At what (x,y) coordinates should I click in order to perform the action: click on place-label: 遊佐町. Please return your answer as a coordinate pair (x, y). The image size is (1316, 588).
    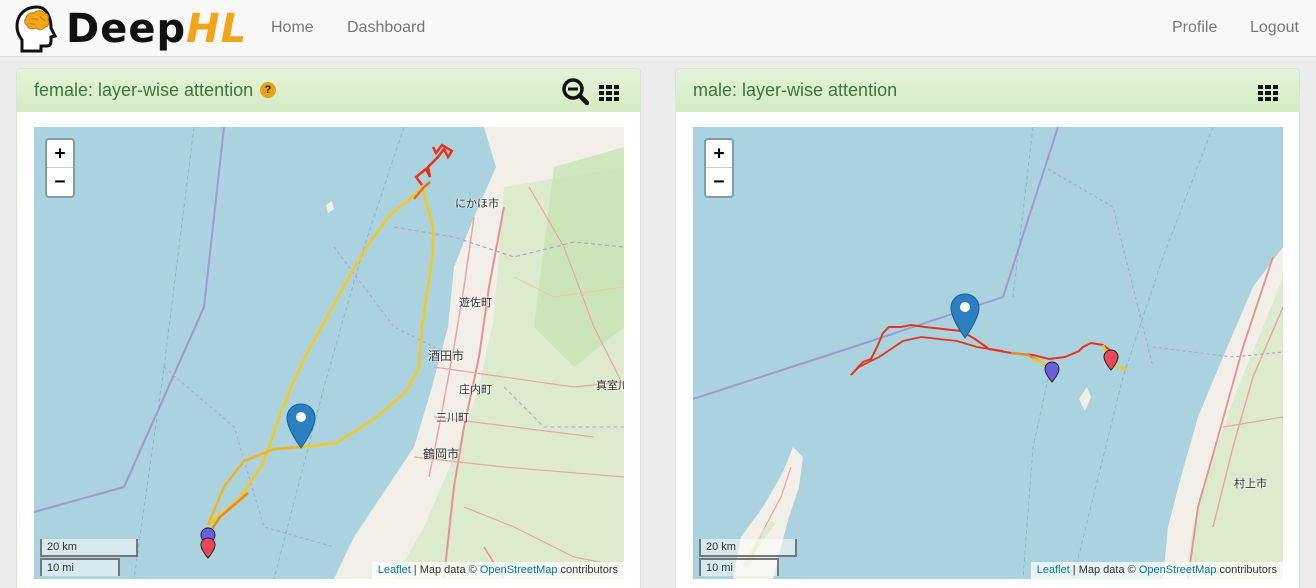
    Looking at the image, I should click on (475, 303).